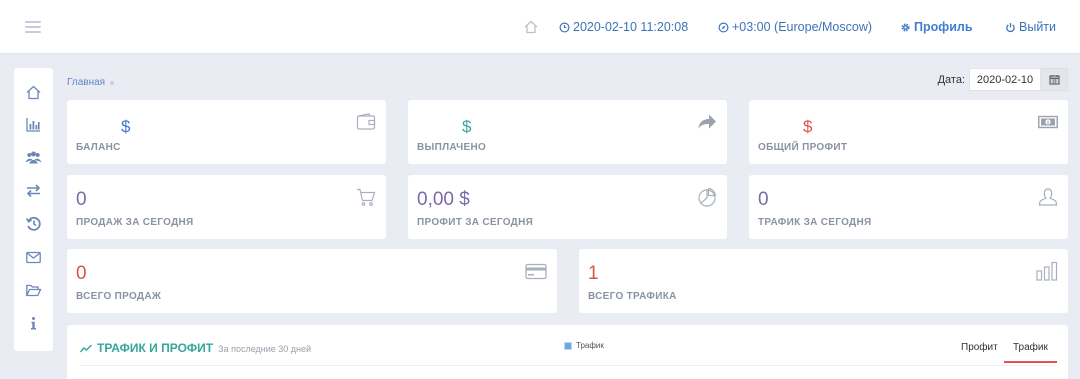 The height and width of the screenshot is (379, 1080). Describe the element at coordinates (81, 199) in the screenshot. I see `sales-today-value: 0` at that location.